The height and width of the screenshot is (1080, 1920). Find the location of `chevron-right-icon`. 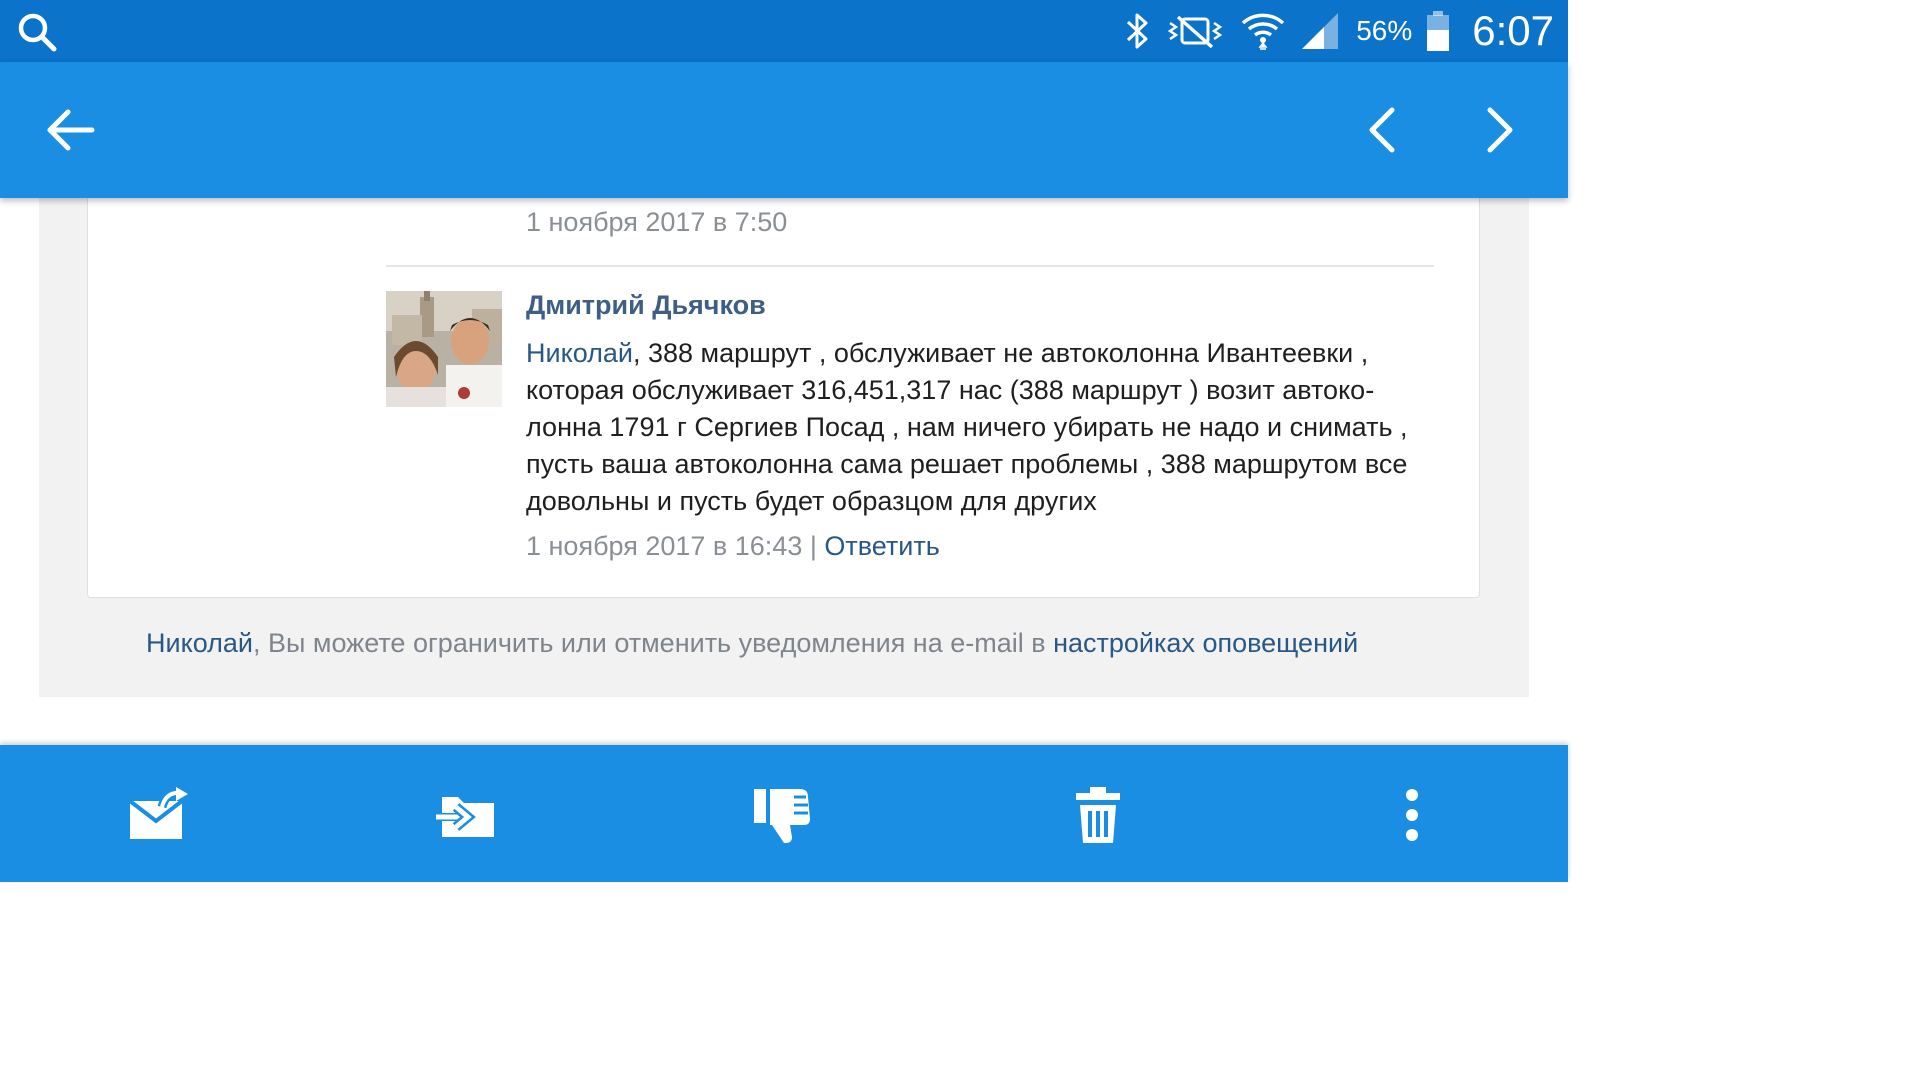

chevron-right-icon is located at coordinates (1500, 130).